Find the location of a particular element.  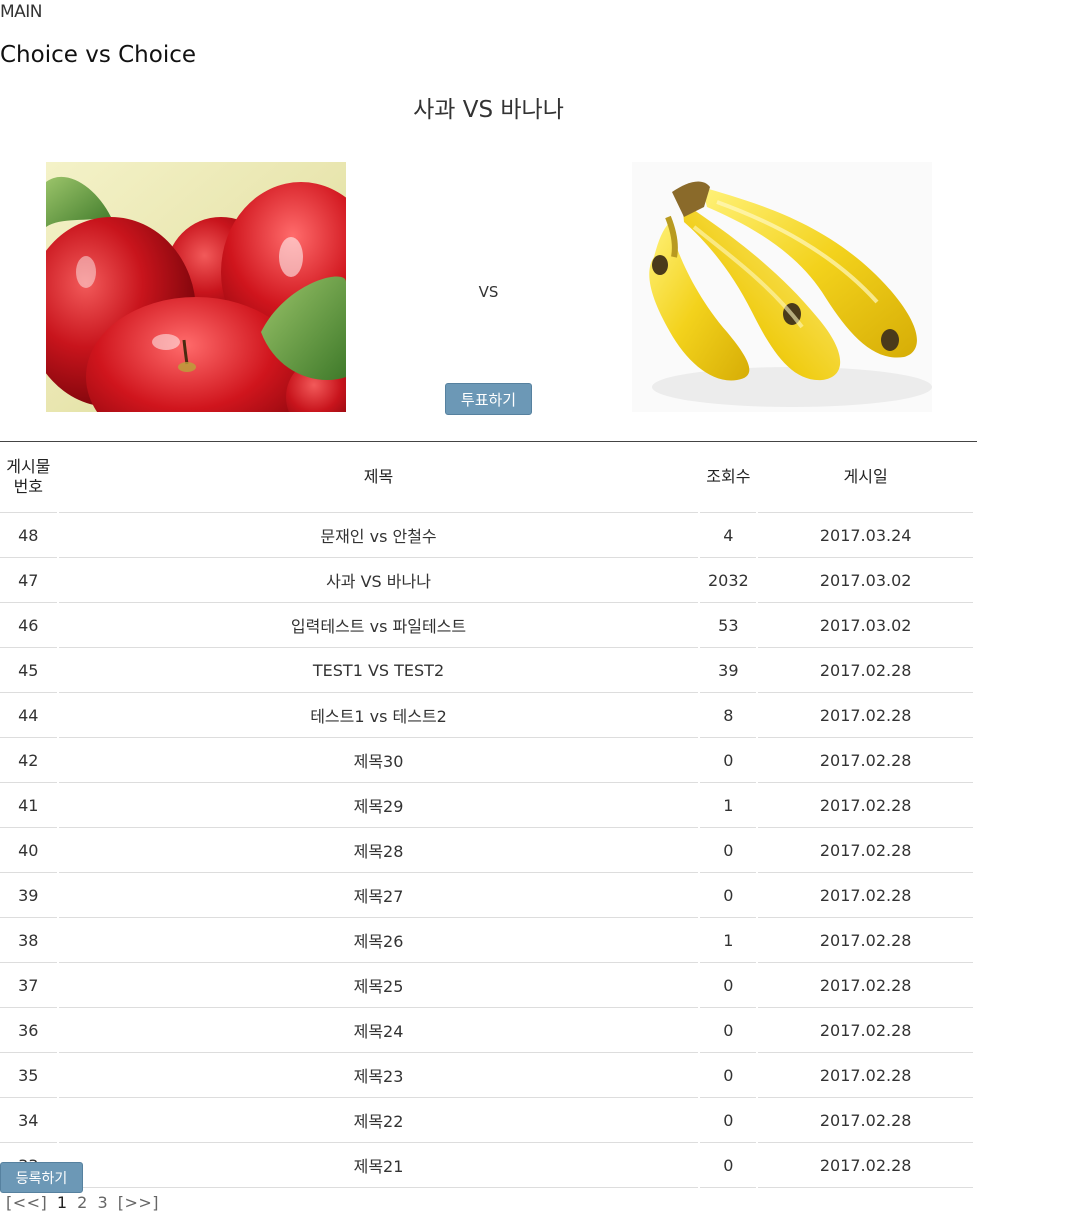

post-number-cell: 35 is located at coordinates (28, 1075).